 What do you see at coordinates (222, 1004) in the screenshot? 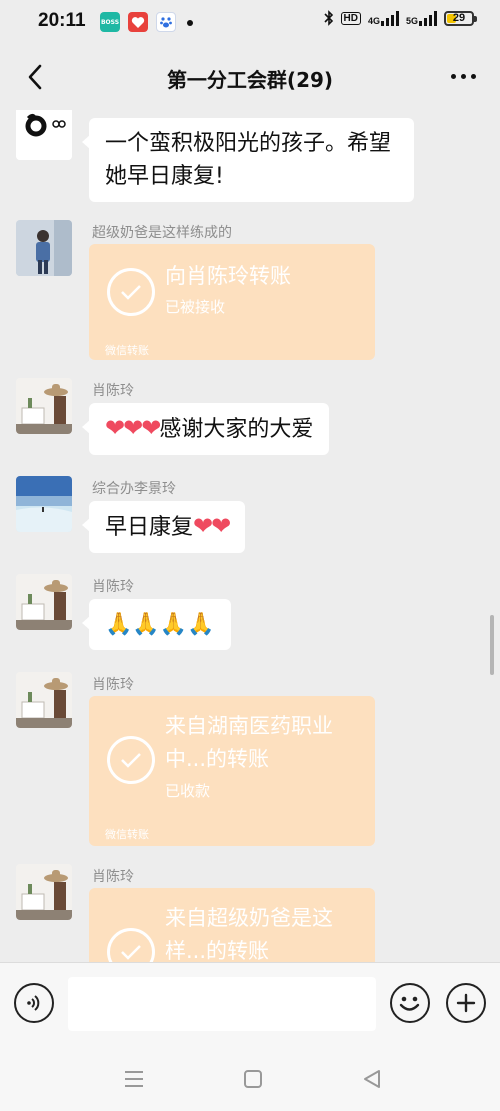
I see `message-input` at bounding box center [222, 1004].